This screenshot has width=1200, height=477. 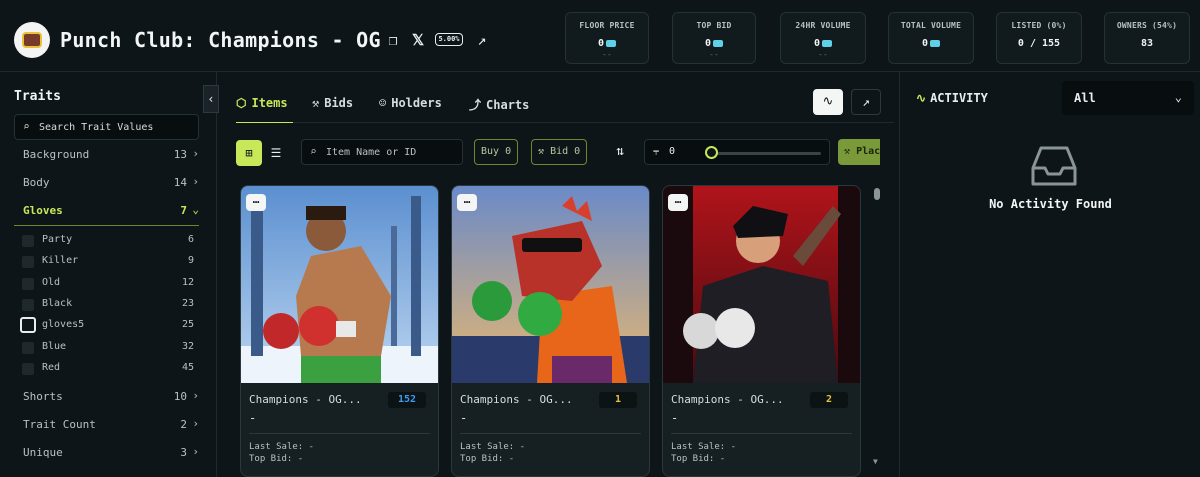 I want to click on list-view-button: ☰, so click(x=276, y=153).